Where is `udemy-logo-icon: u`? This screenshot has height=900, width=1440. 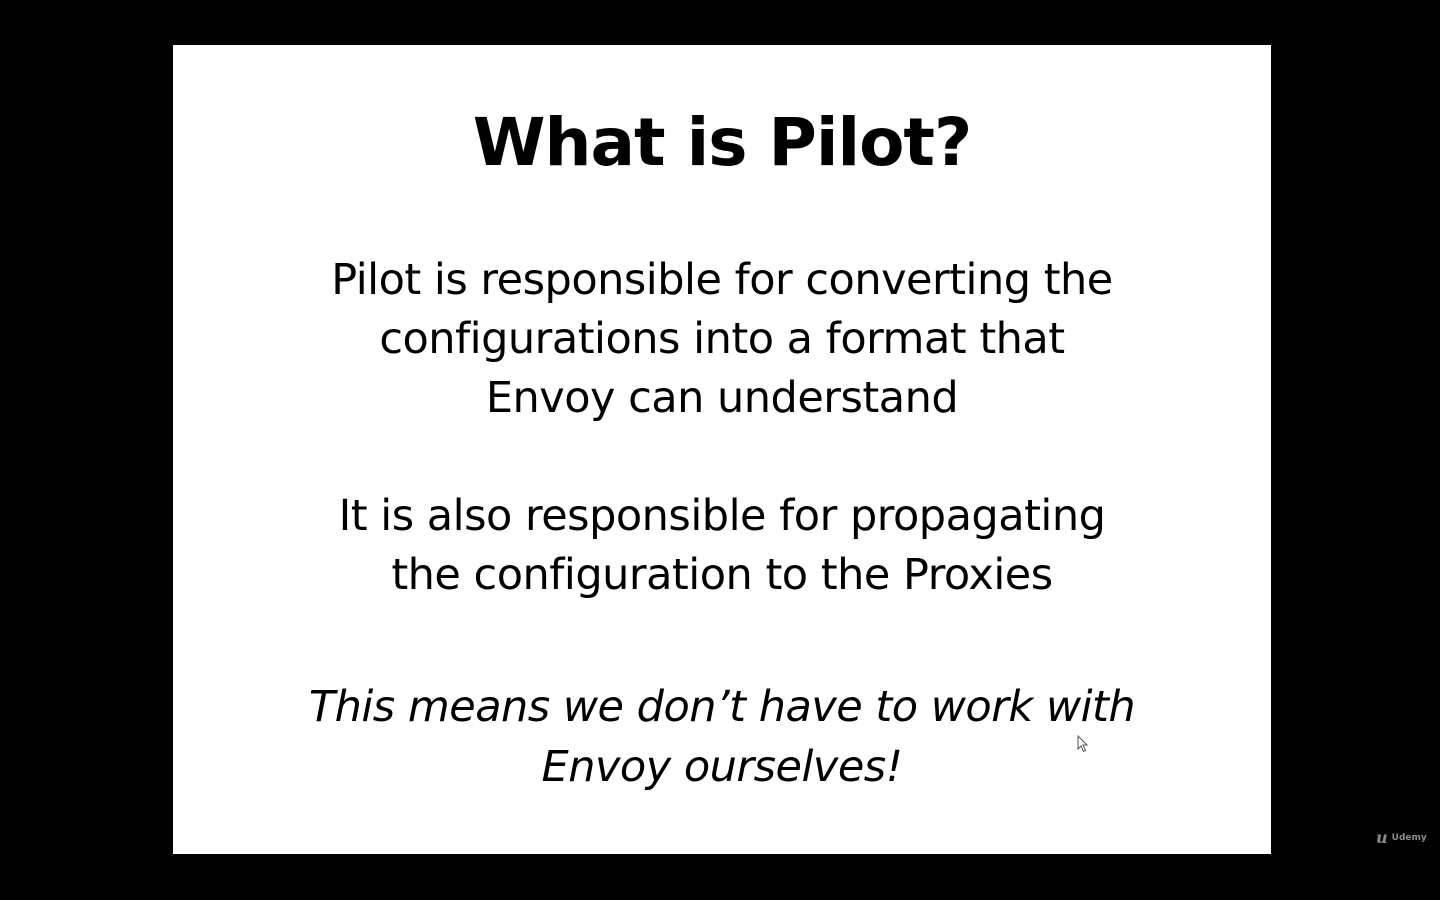 udemy-logo-icon: u is located at coordinates (1382, 837).